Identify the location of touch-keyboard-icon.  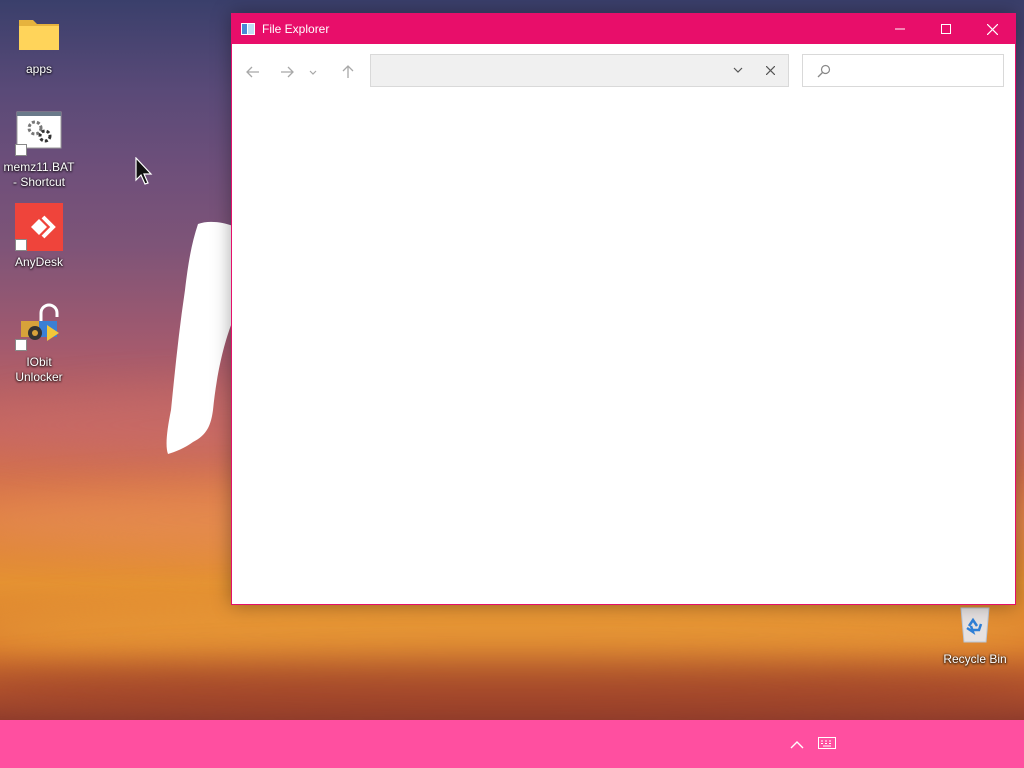
(827, 743).